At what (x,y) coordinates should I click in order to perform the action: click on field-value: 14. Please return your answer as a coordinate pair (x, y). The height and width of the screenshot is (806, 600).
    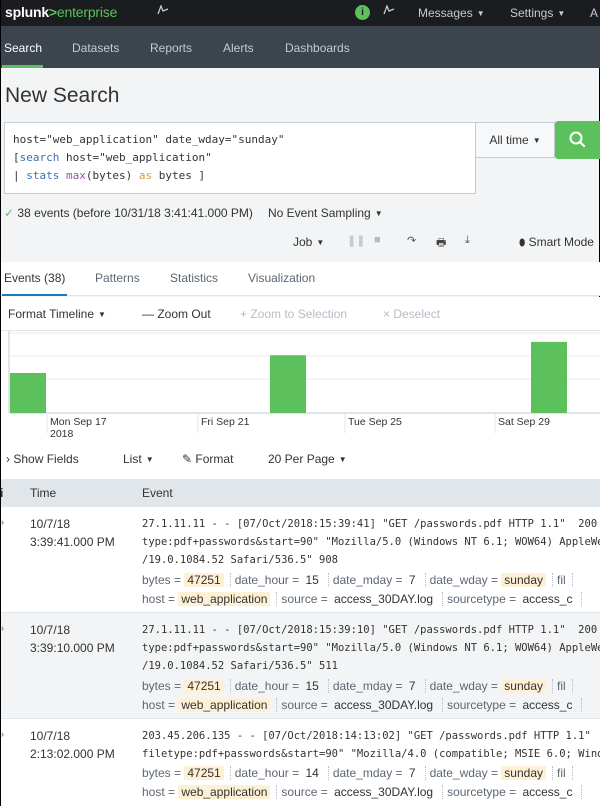
    Looking at the image, I should click on (311, 773).